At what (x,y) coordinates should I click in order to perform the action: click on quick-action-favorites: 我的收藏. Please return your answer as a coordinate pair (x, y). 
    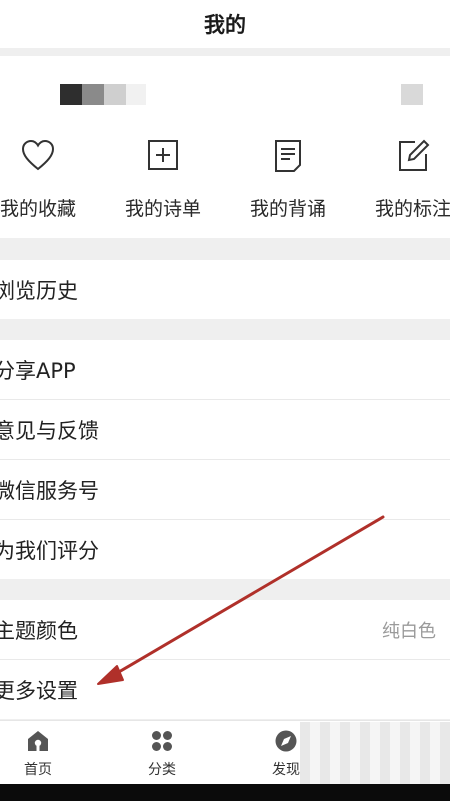
    Looking at the image, I should click on (46, 179).